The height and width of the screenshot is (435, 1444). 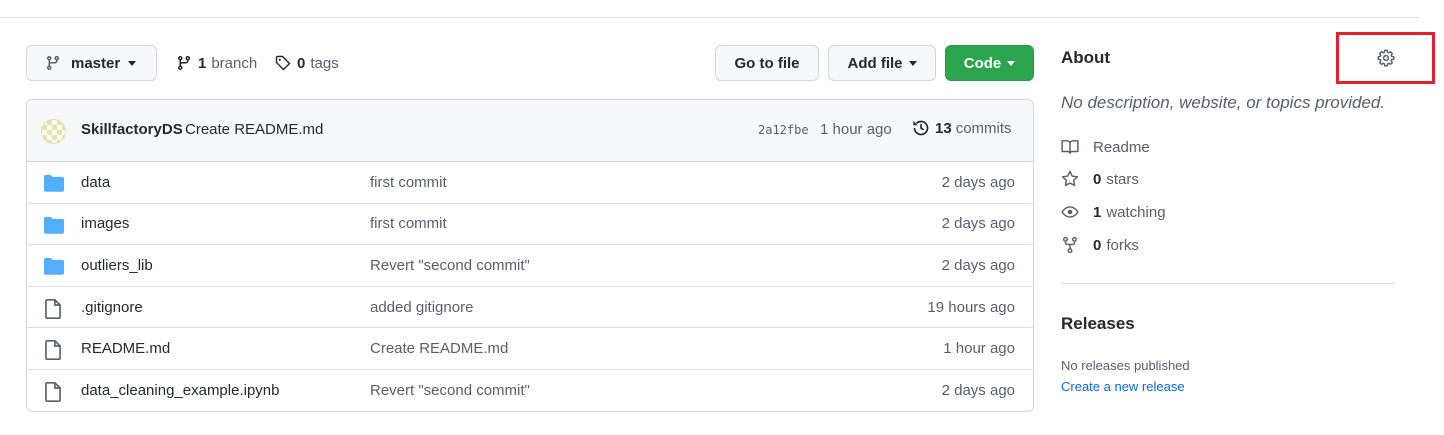 I want to click on releases-heading: Releases, so click(x=1098, y=324).